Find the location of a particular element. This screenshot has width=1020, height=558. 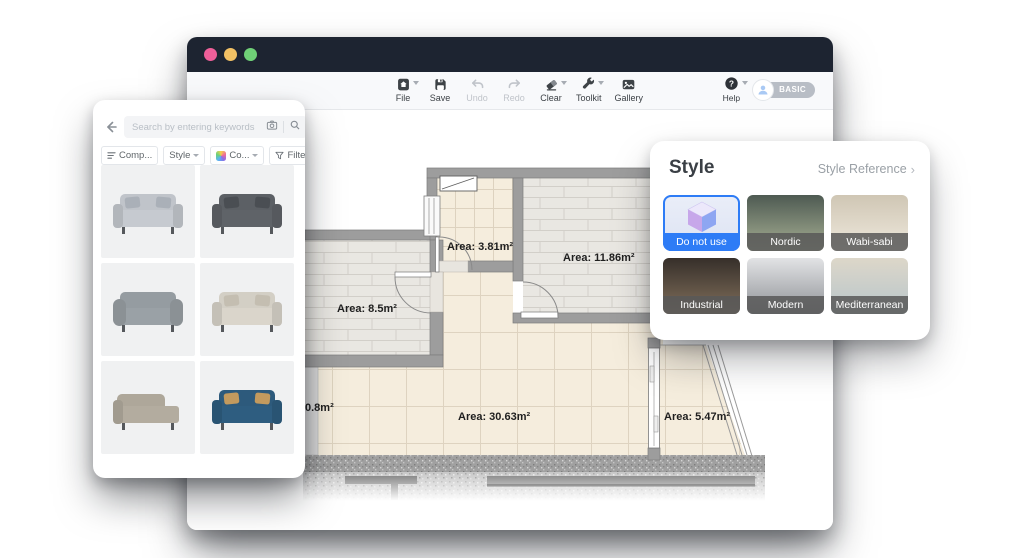

file-button: File is located at coordinates (405, 89).